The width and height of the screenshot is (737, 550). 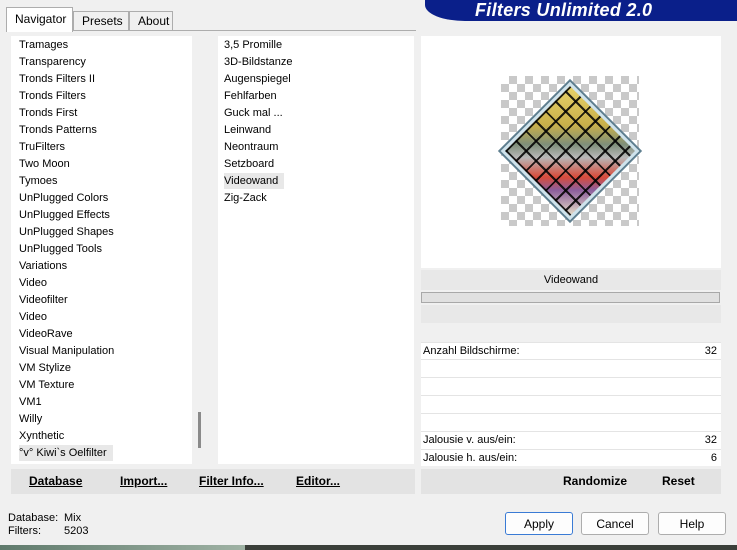 I want to click on filter-list-item: Leinwand, so click(x=249, y=130).